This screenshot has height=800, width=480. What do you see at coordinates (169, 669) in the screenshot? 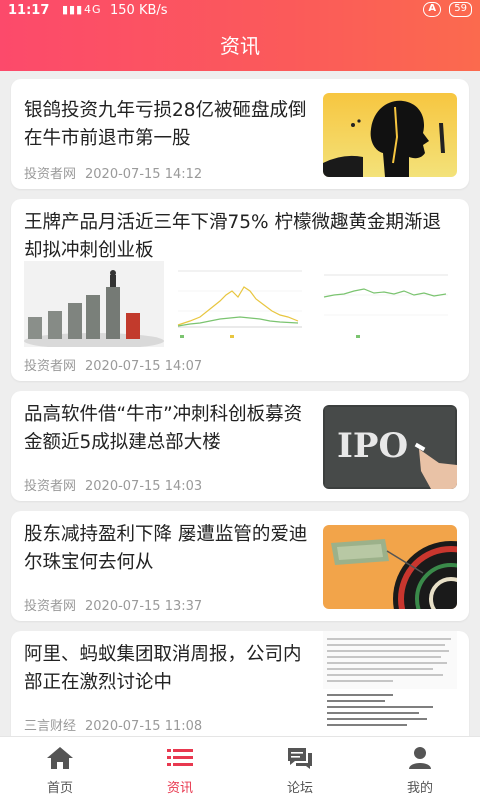
I see `news-title: 阿里、蚂蚁集团取消周报，公司内部正在激烈讨论中` at bounding box center [169, 669].